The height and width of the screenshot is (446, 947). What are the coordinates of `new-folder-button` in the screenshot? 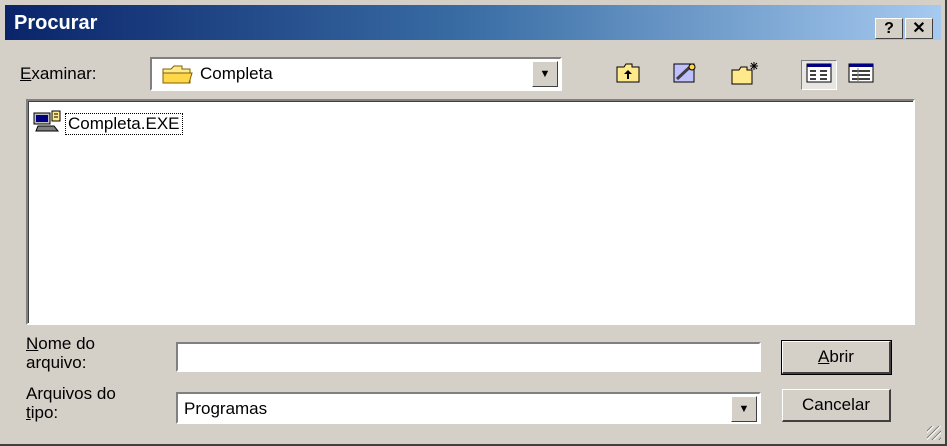 It's located at (745, 75).